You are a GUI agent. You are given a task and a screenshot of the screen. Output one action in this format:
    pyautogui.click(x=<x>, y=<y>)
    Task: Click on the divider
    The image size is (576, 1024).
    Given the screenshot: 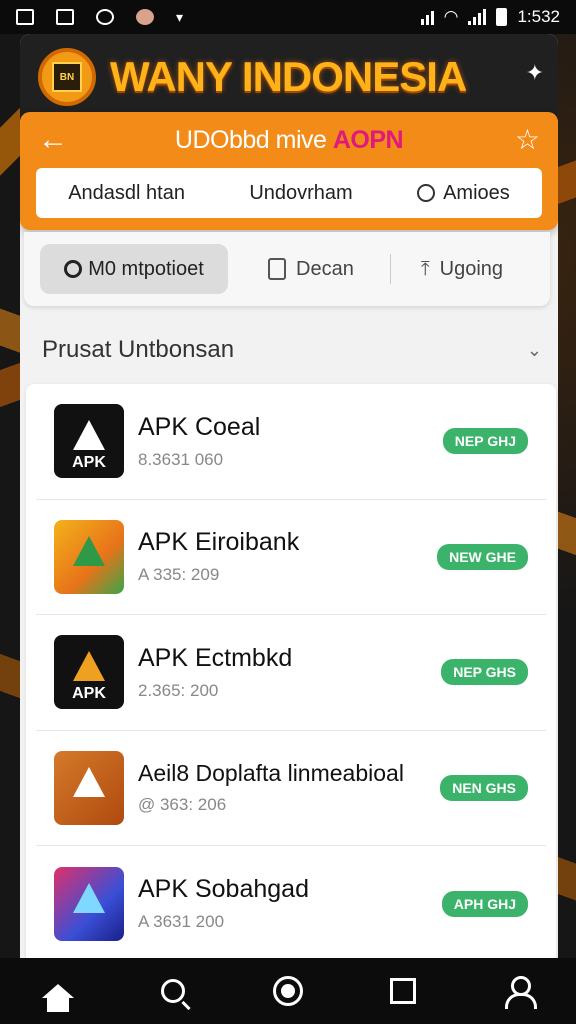 What is the action you would take?
    pyautogui.click(x=390, y=269)
    